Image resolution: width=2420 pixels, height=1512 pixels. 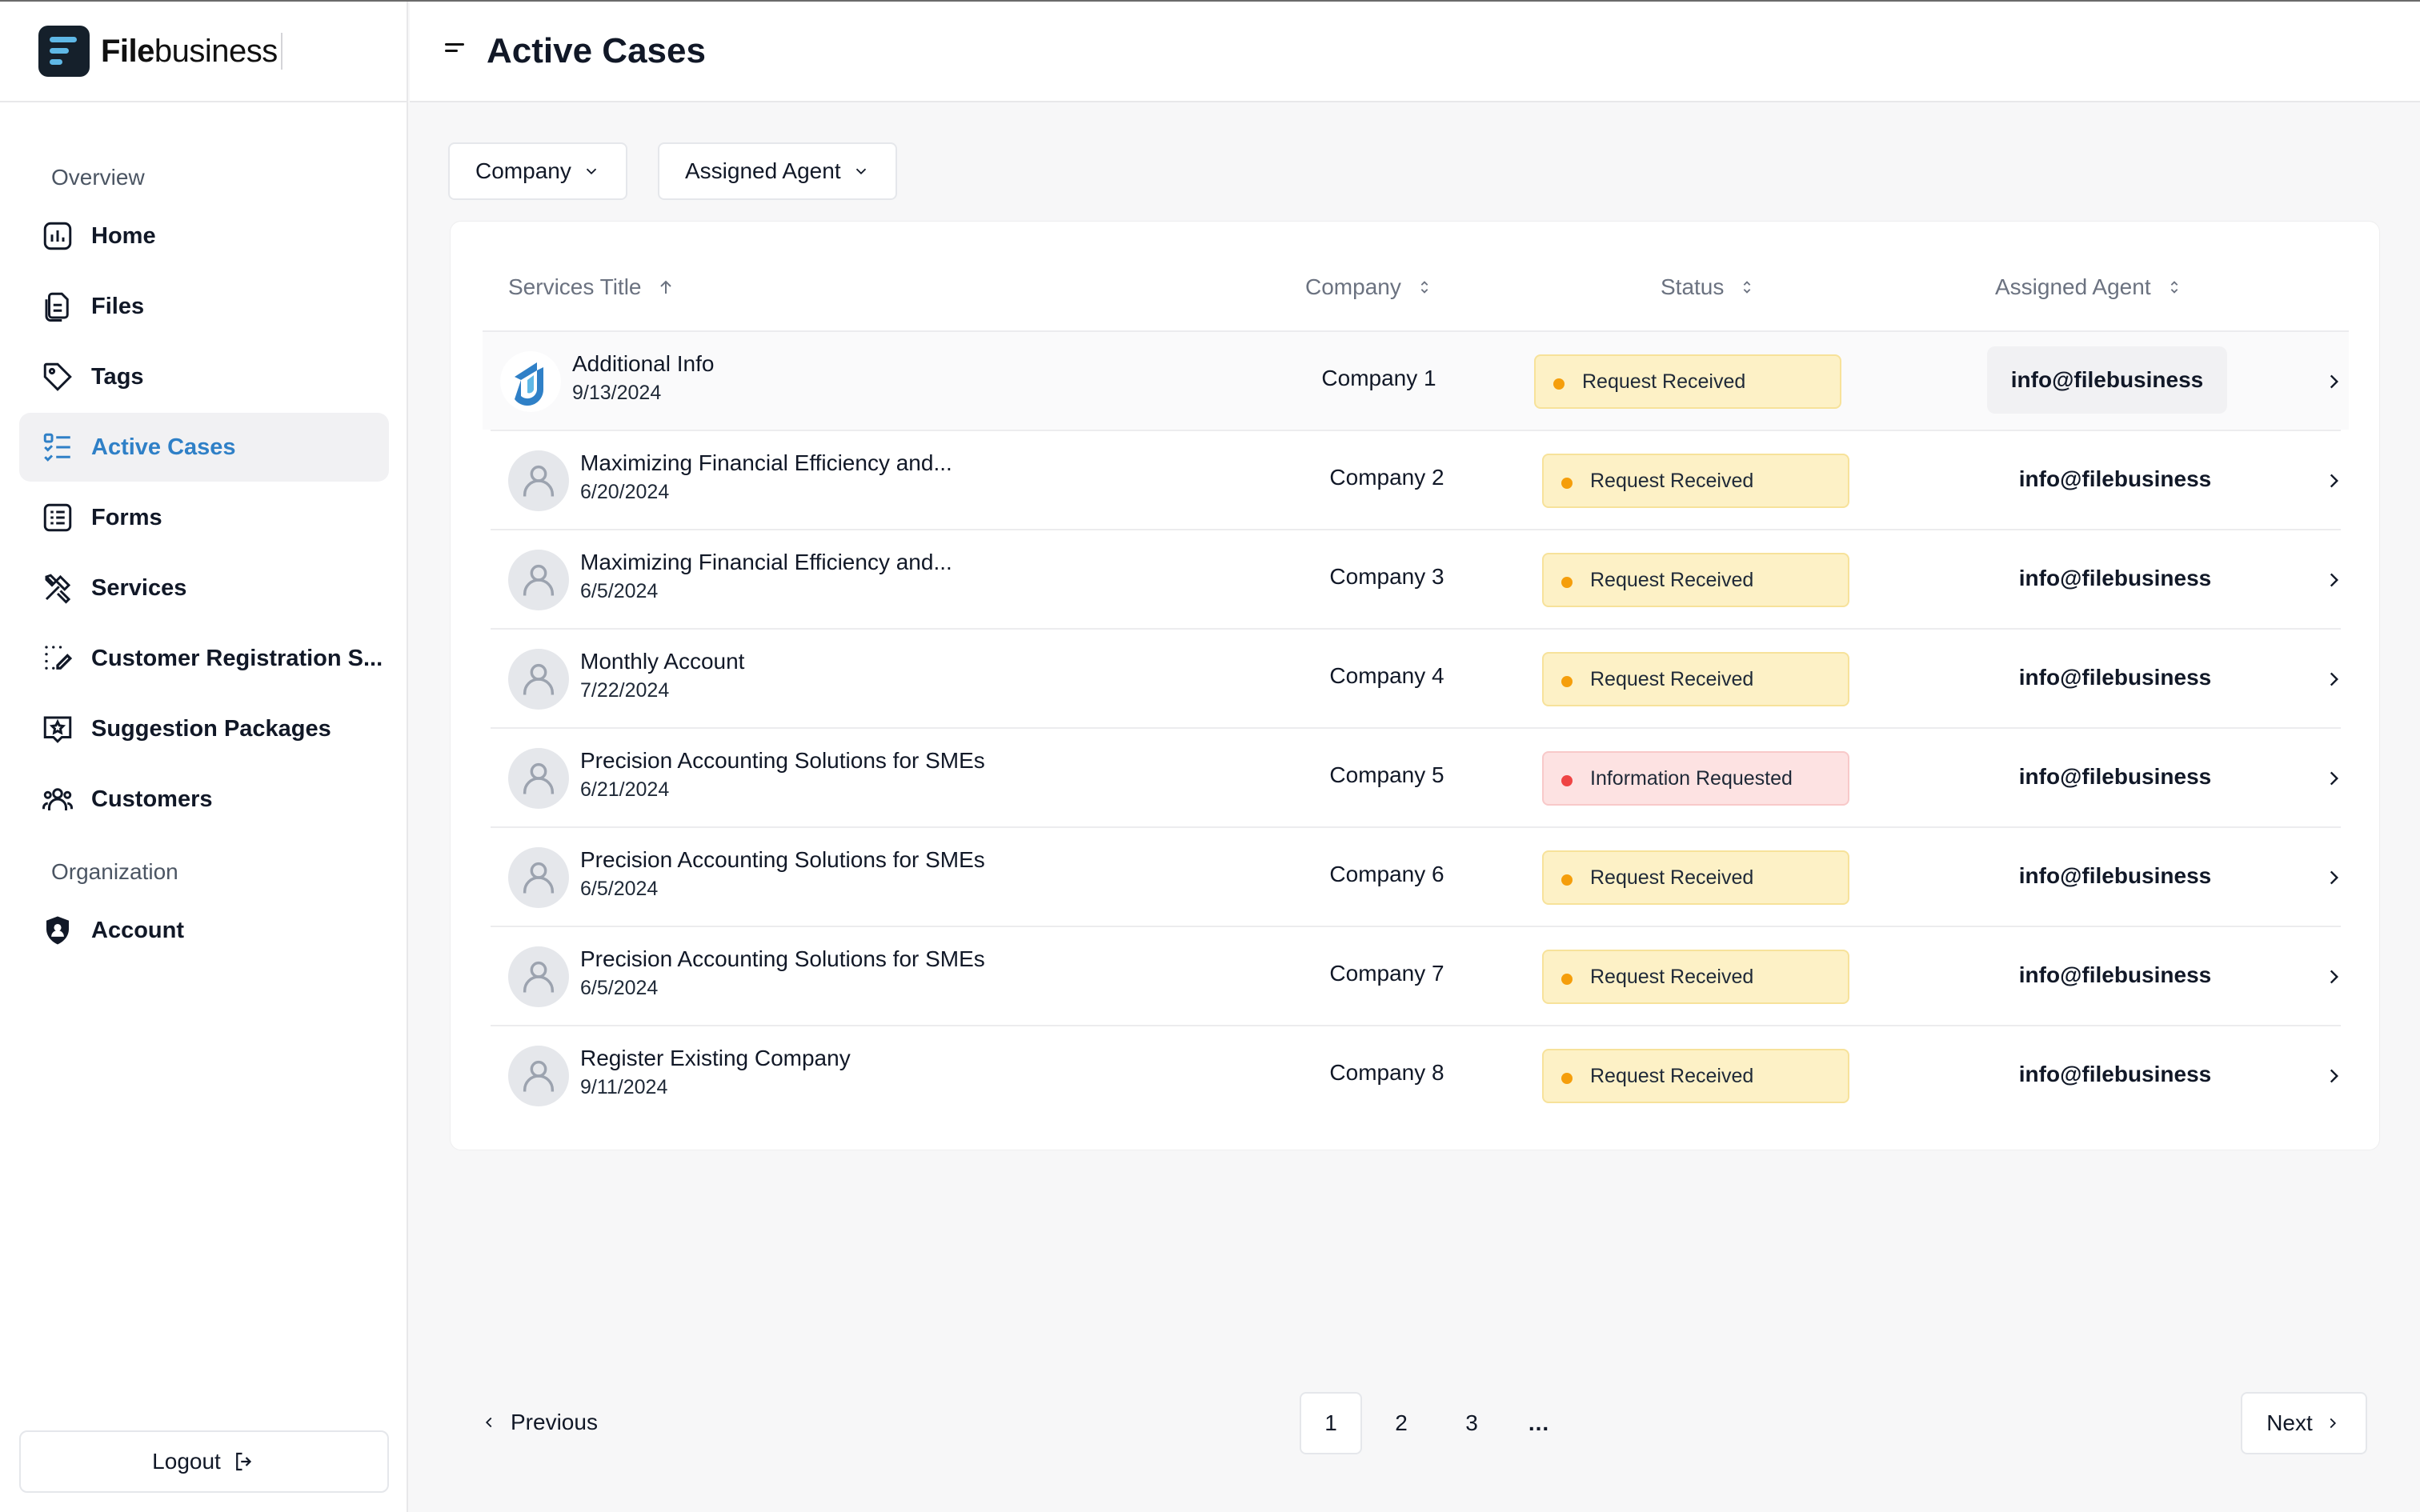 I want to click on company-filter-dropdown: Company, so click(x=537, y=171).